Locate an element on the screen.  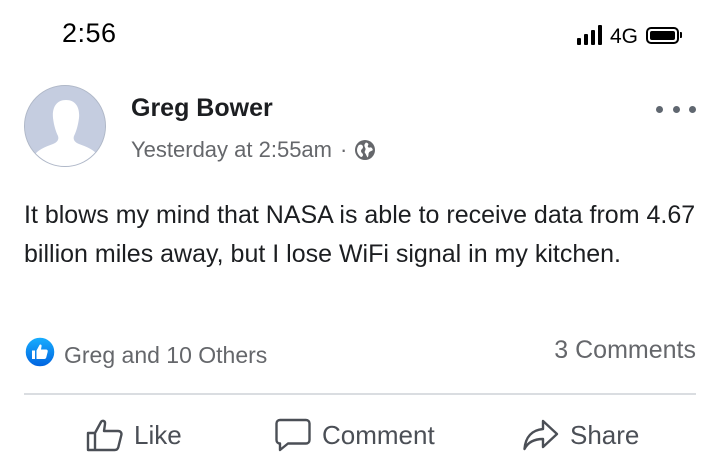
battery-icon is located at coordinates (664, 35).